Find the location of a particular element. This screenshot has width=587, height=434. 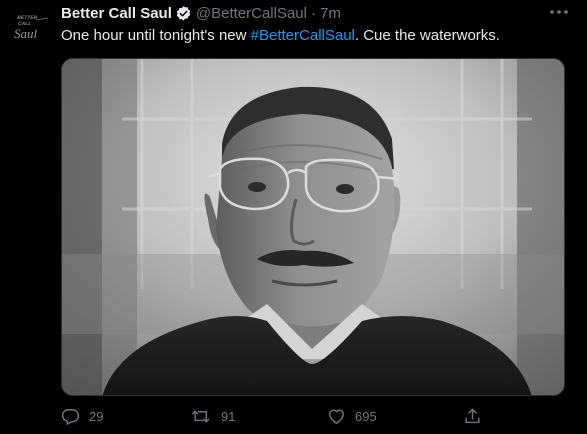

share-icon is located at coordinates (472, 416).